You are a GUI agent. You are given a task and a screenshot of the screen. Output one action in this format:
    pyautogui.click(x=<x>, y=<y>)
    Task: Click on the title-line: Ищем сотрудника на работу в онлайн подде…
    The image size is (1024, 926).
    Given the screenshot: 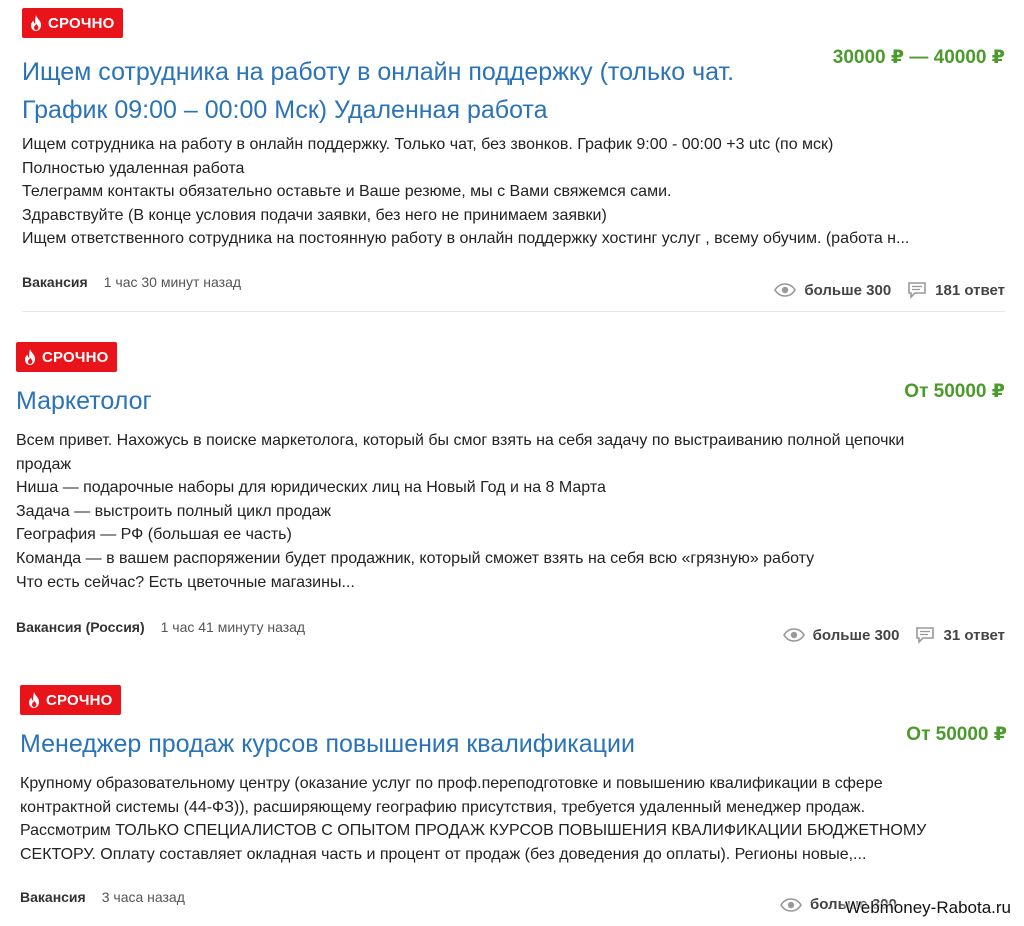 What is the action you would take?
    pyautogui.click(x=378, y=72)
    